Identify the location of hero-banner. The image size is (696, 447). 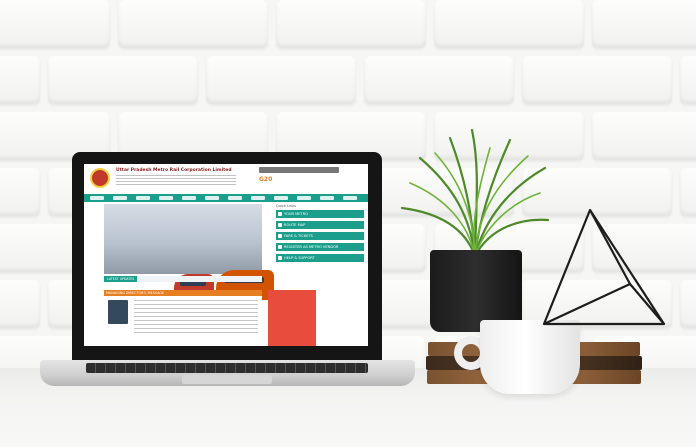
(189, 252).